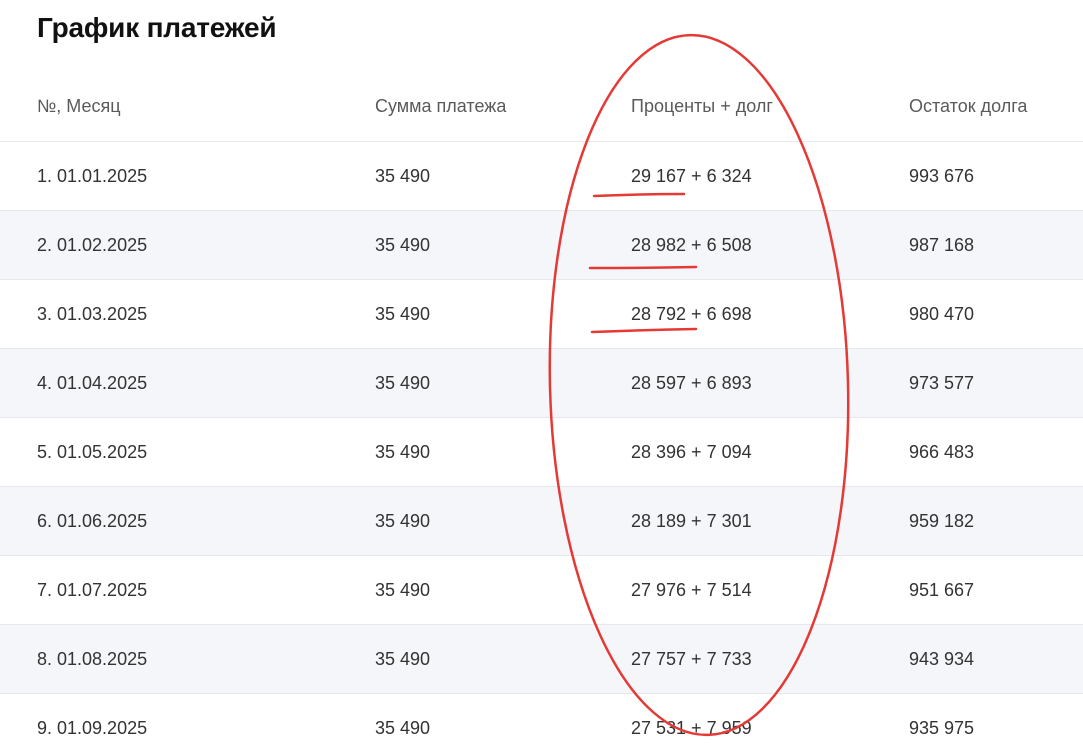  I want to click on cell-interest-debt: 28 189 + 7 301, so click(691, 520).